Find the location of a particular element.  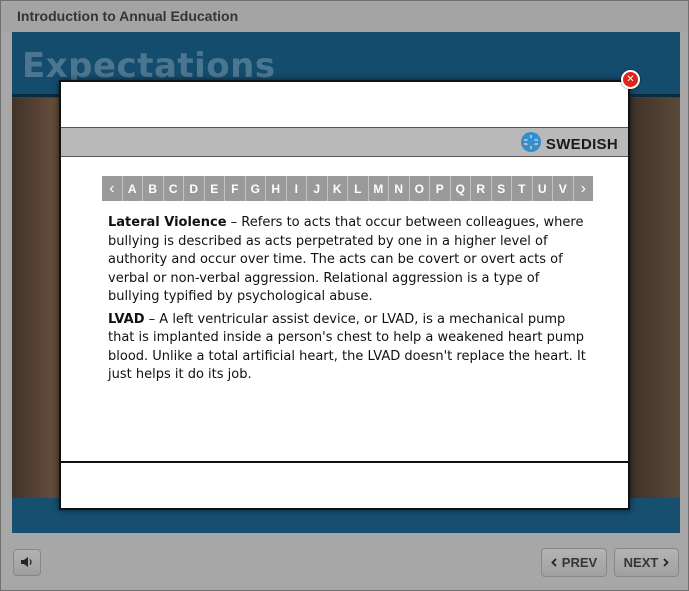

glossary-term: Lateral Violence is located at coordinates (167, 222).